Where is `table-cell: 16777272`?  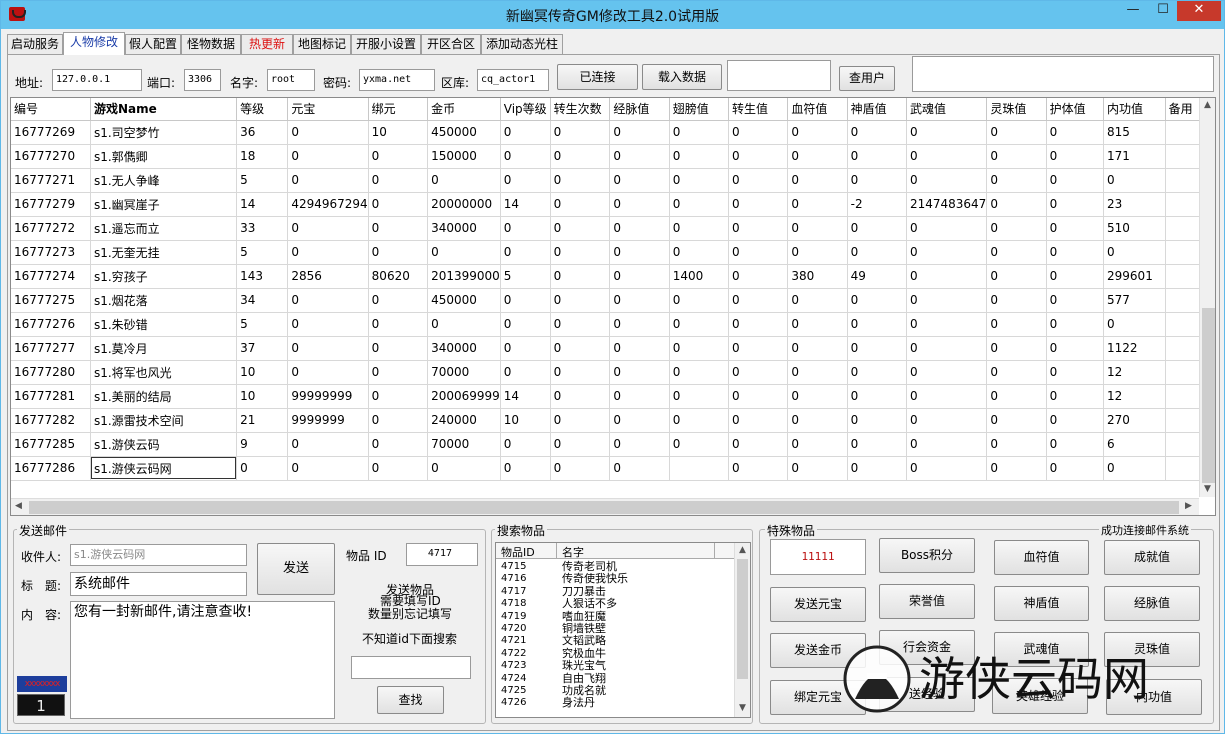 table-cell: 16777272 is located at coordinates (51, 228).